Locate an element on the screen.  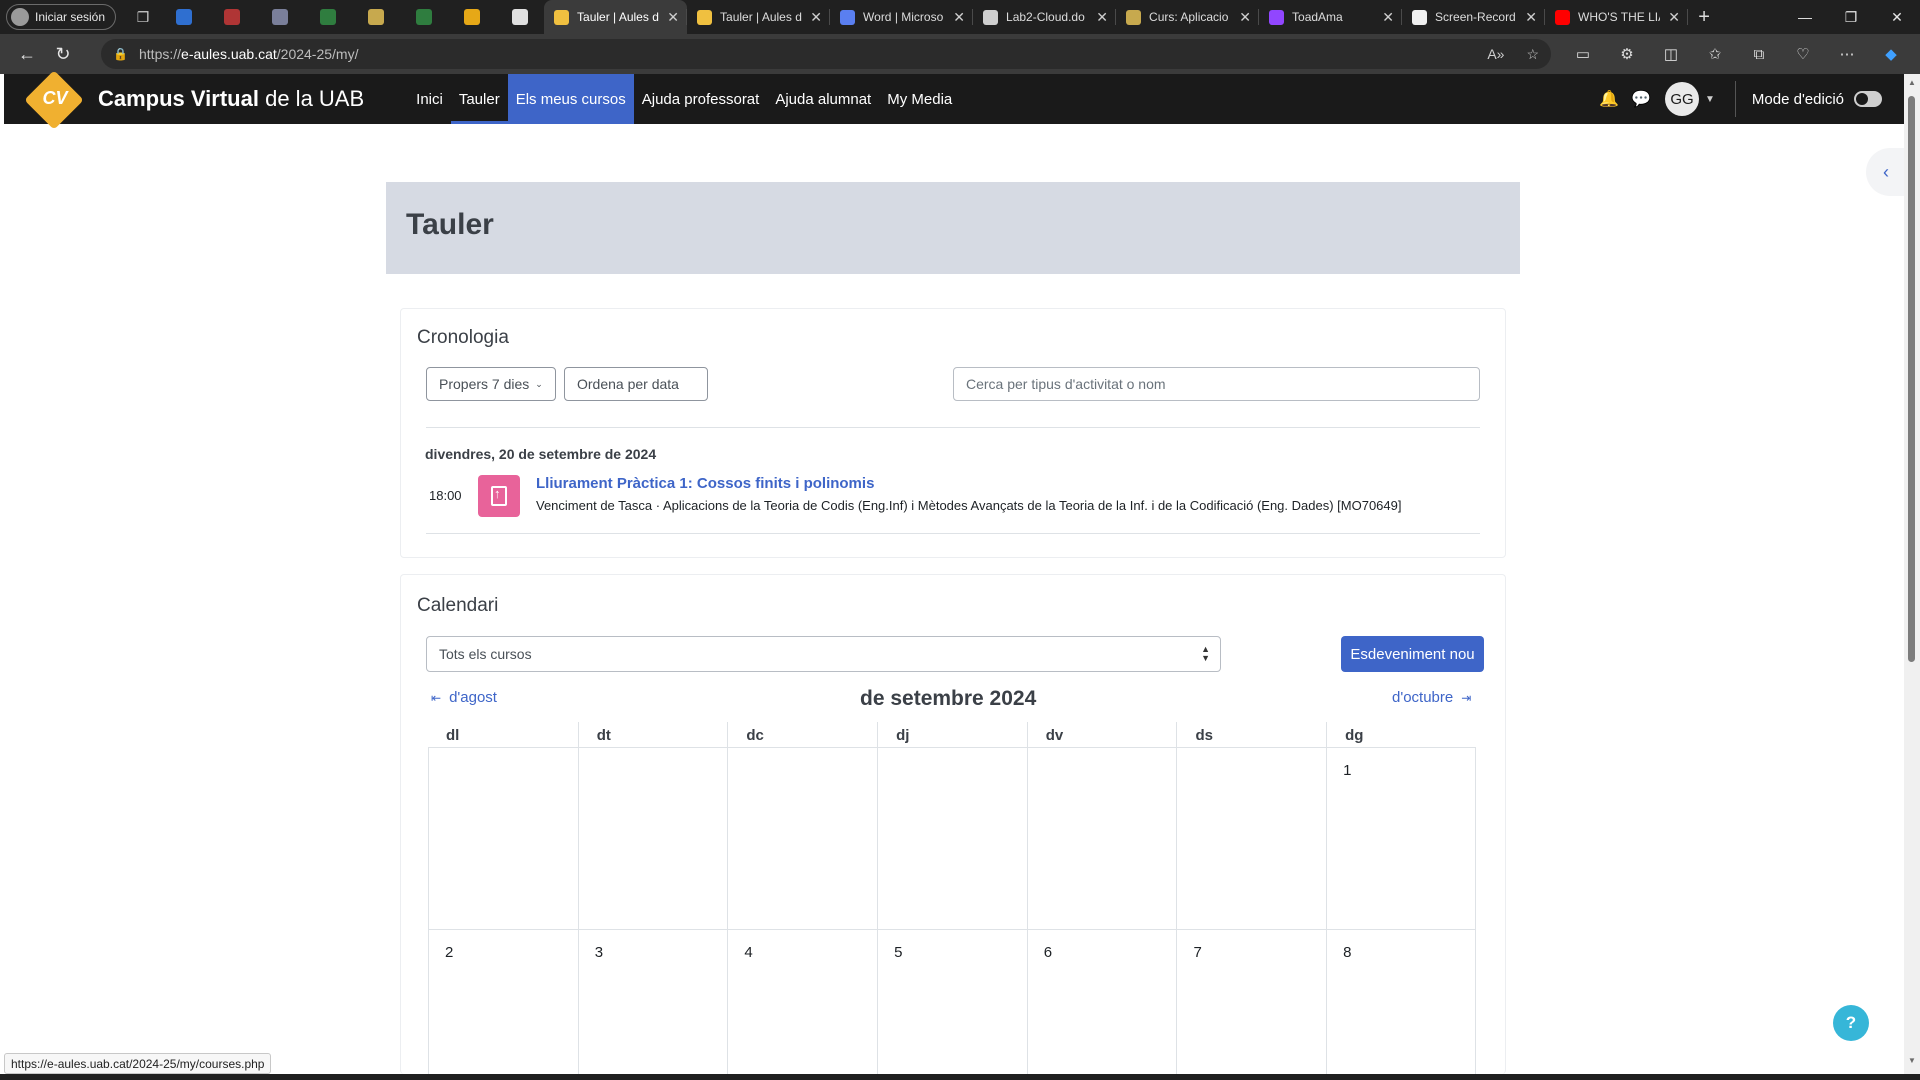
browser-tab: Lab2-Cloud.do ✕ is located at coordinates (1045, 17).